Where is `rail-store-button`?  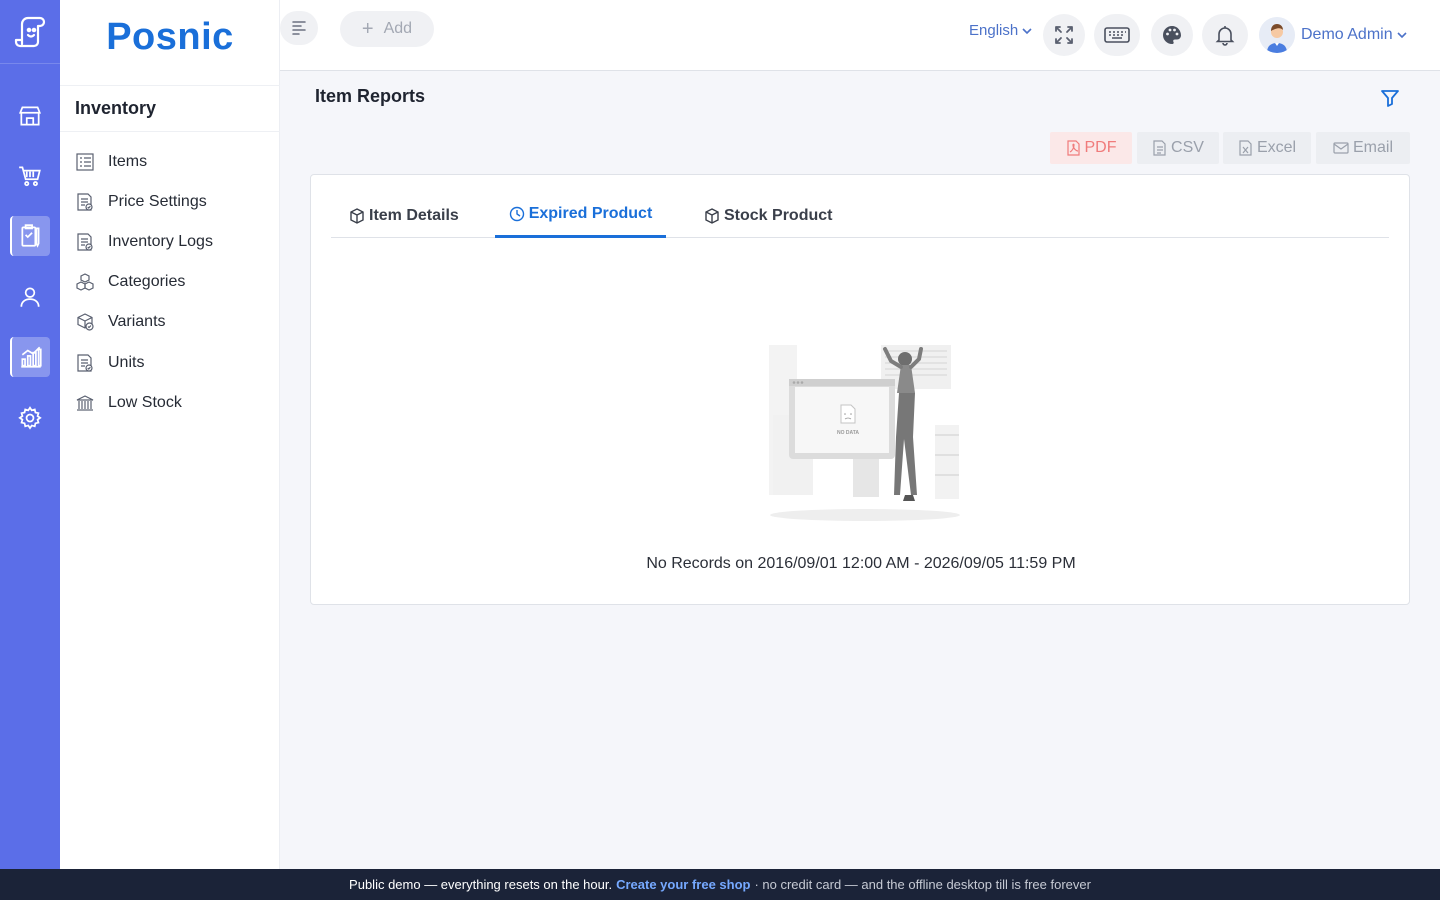
rail-store-button is located at coordinates (30, 116).